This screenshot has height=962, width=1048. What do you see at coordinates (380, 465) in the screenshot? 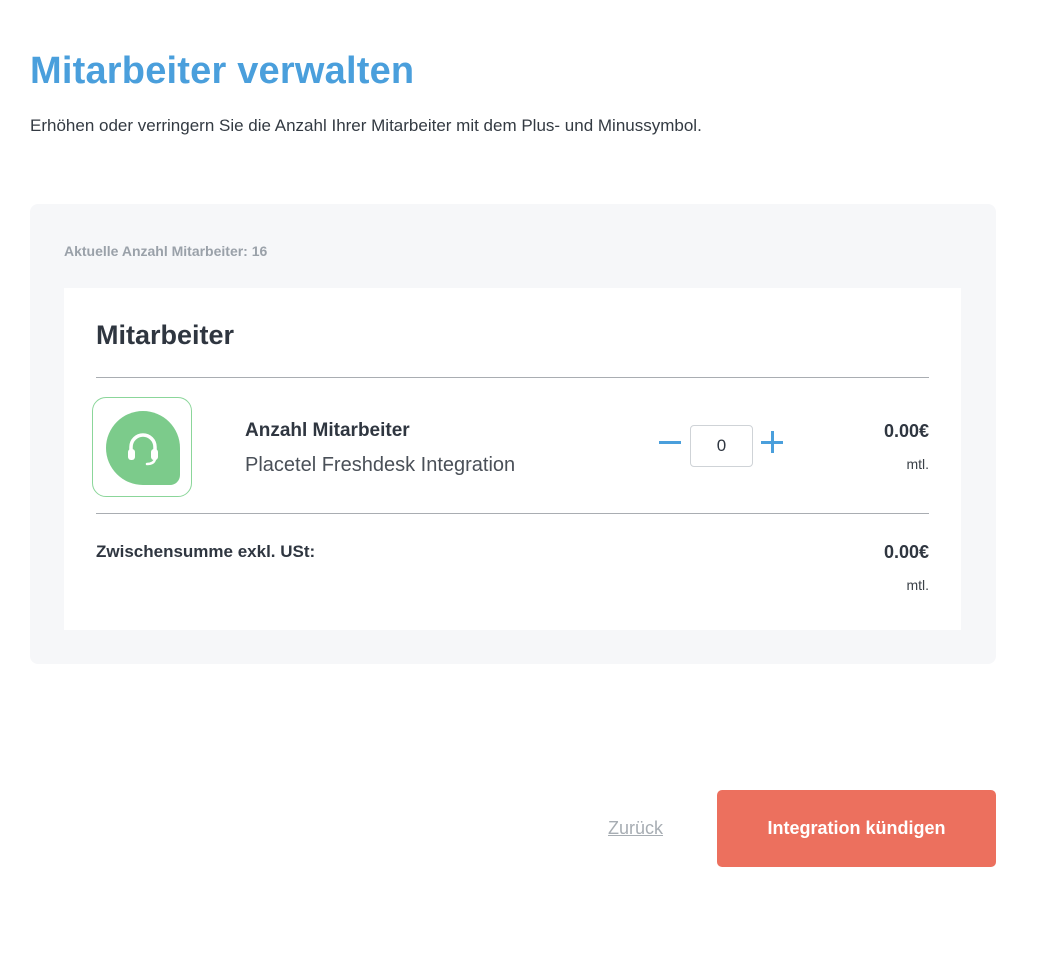
I see `item-description: Placetel Freshdesk Integration` at bounding box center [380, 465].